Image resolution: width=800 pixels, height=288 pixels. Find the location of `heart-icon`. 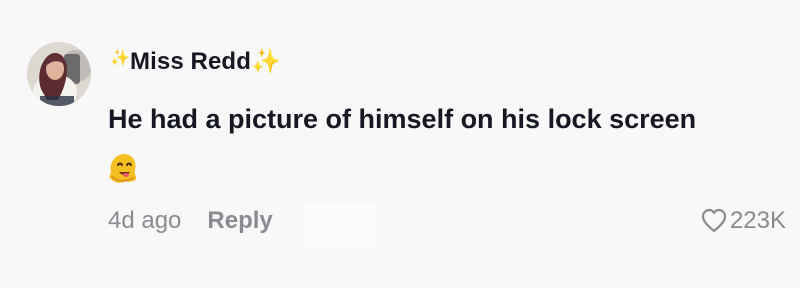

heart-icon is located at coordinates (714, 221).